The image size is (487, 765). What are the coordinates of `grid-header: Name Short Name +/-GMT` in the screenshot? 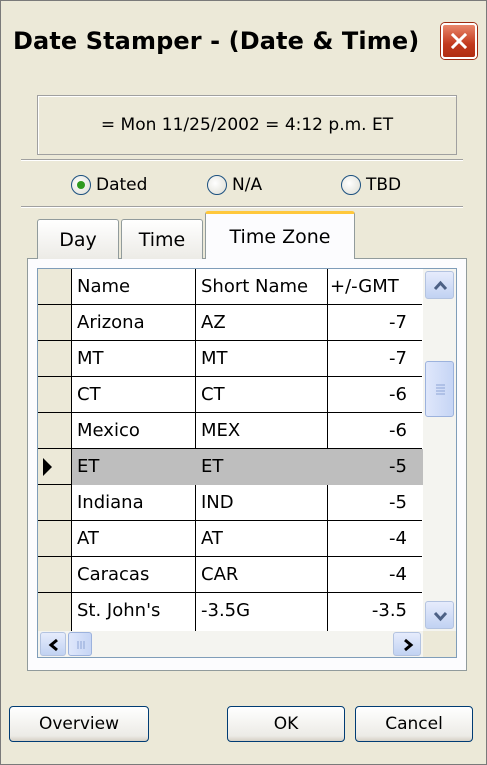 It's located at (230, 287).